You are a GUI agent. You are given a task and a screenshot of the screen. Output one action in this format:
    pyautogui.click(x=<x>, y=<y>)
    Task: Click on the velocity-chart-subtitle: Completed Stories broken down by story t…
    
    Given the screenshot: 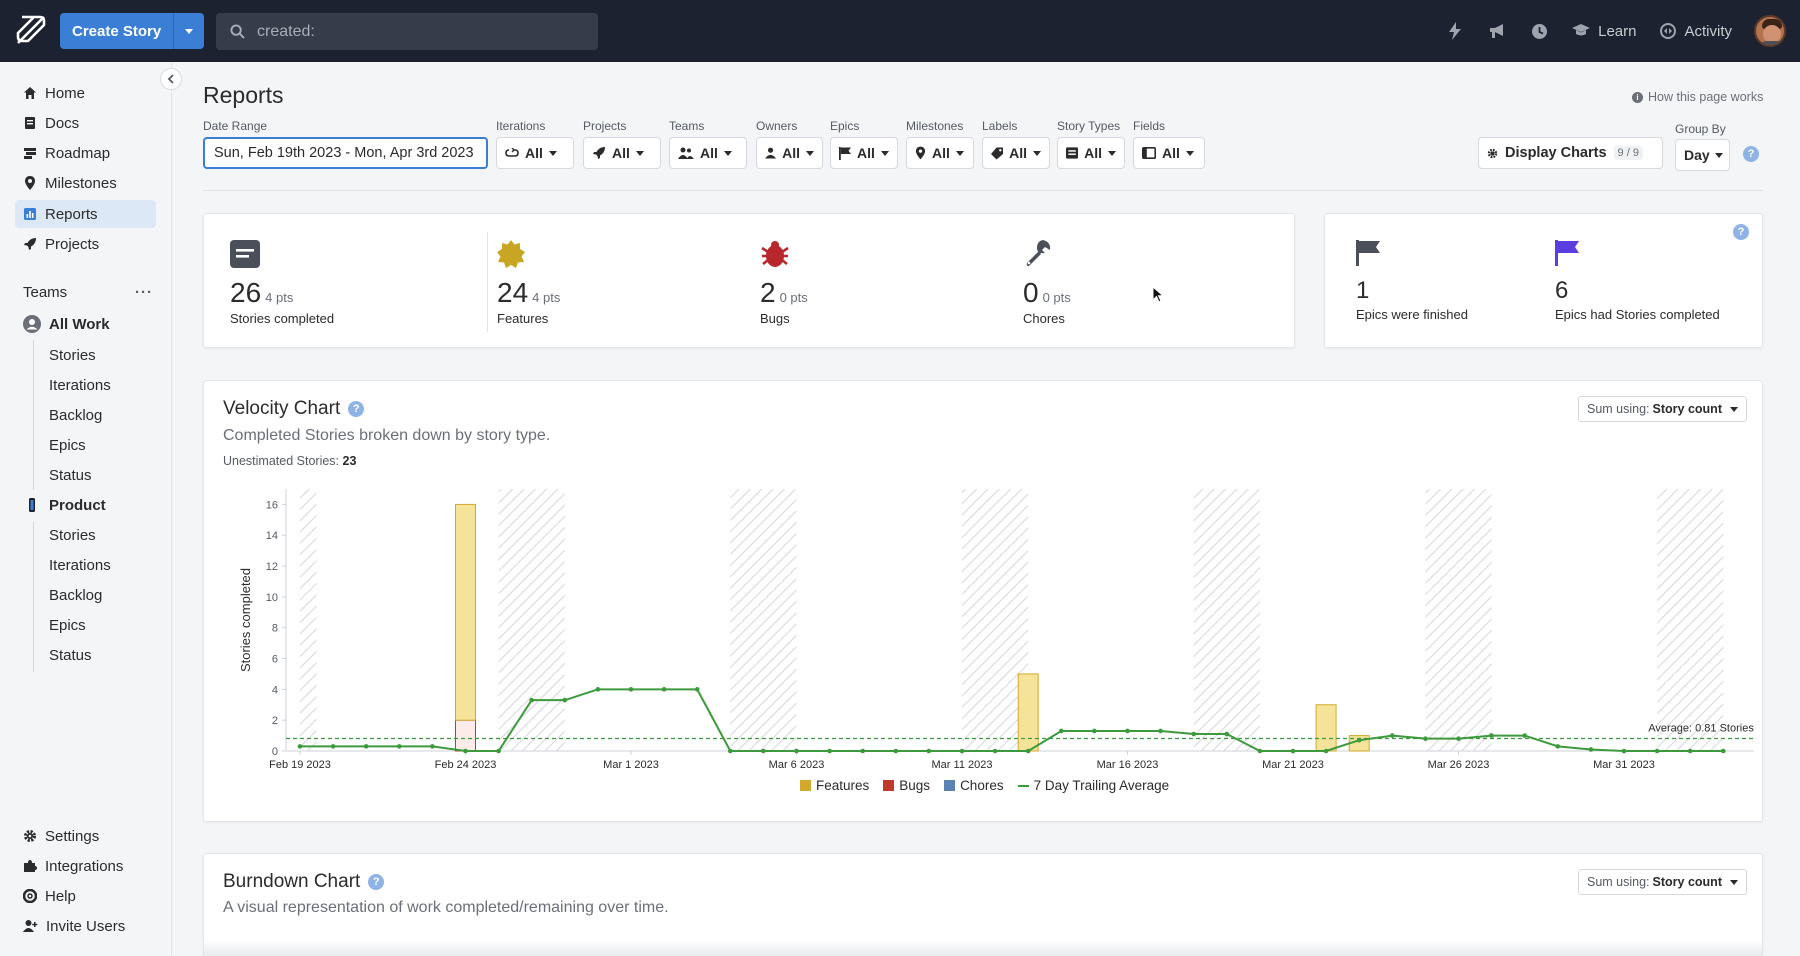 What is the action you would take?
    pyautogui.click(x=387, y=435)
    